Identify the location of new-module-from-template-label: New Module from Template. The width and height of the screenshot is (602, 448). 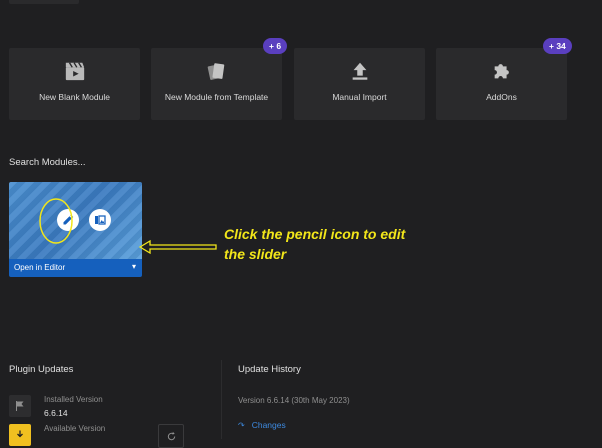
(216, 97).